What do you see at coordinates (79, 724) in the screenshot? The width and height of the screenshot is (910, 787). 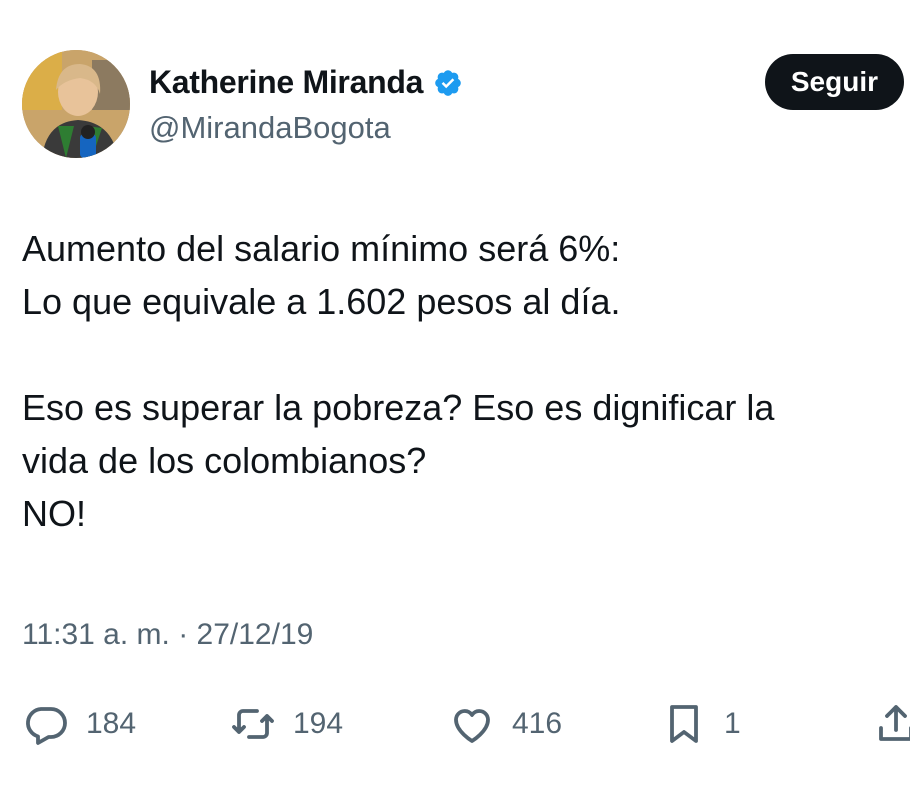 I see `reply-button: 184` at bounding box center [79, 724].